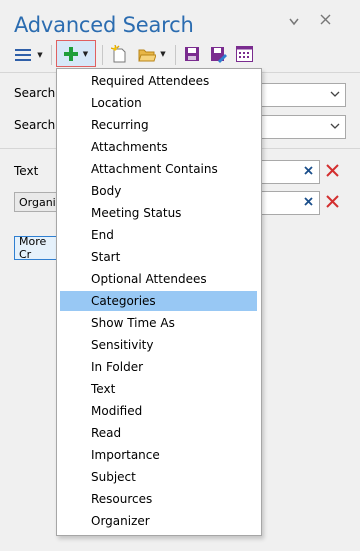  I want to click on add-icon, so click(70, 53).